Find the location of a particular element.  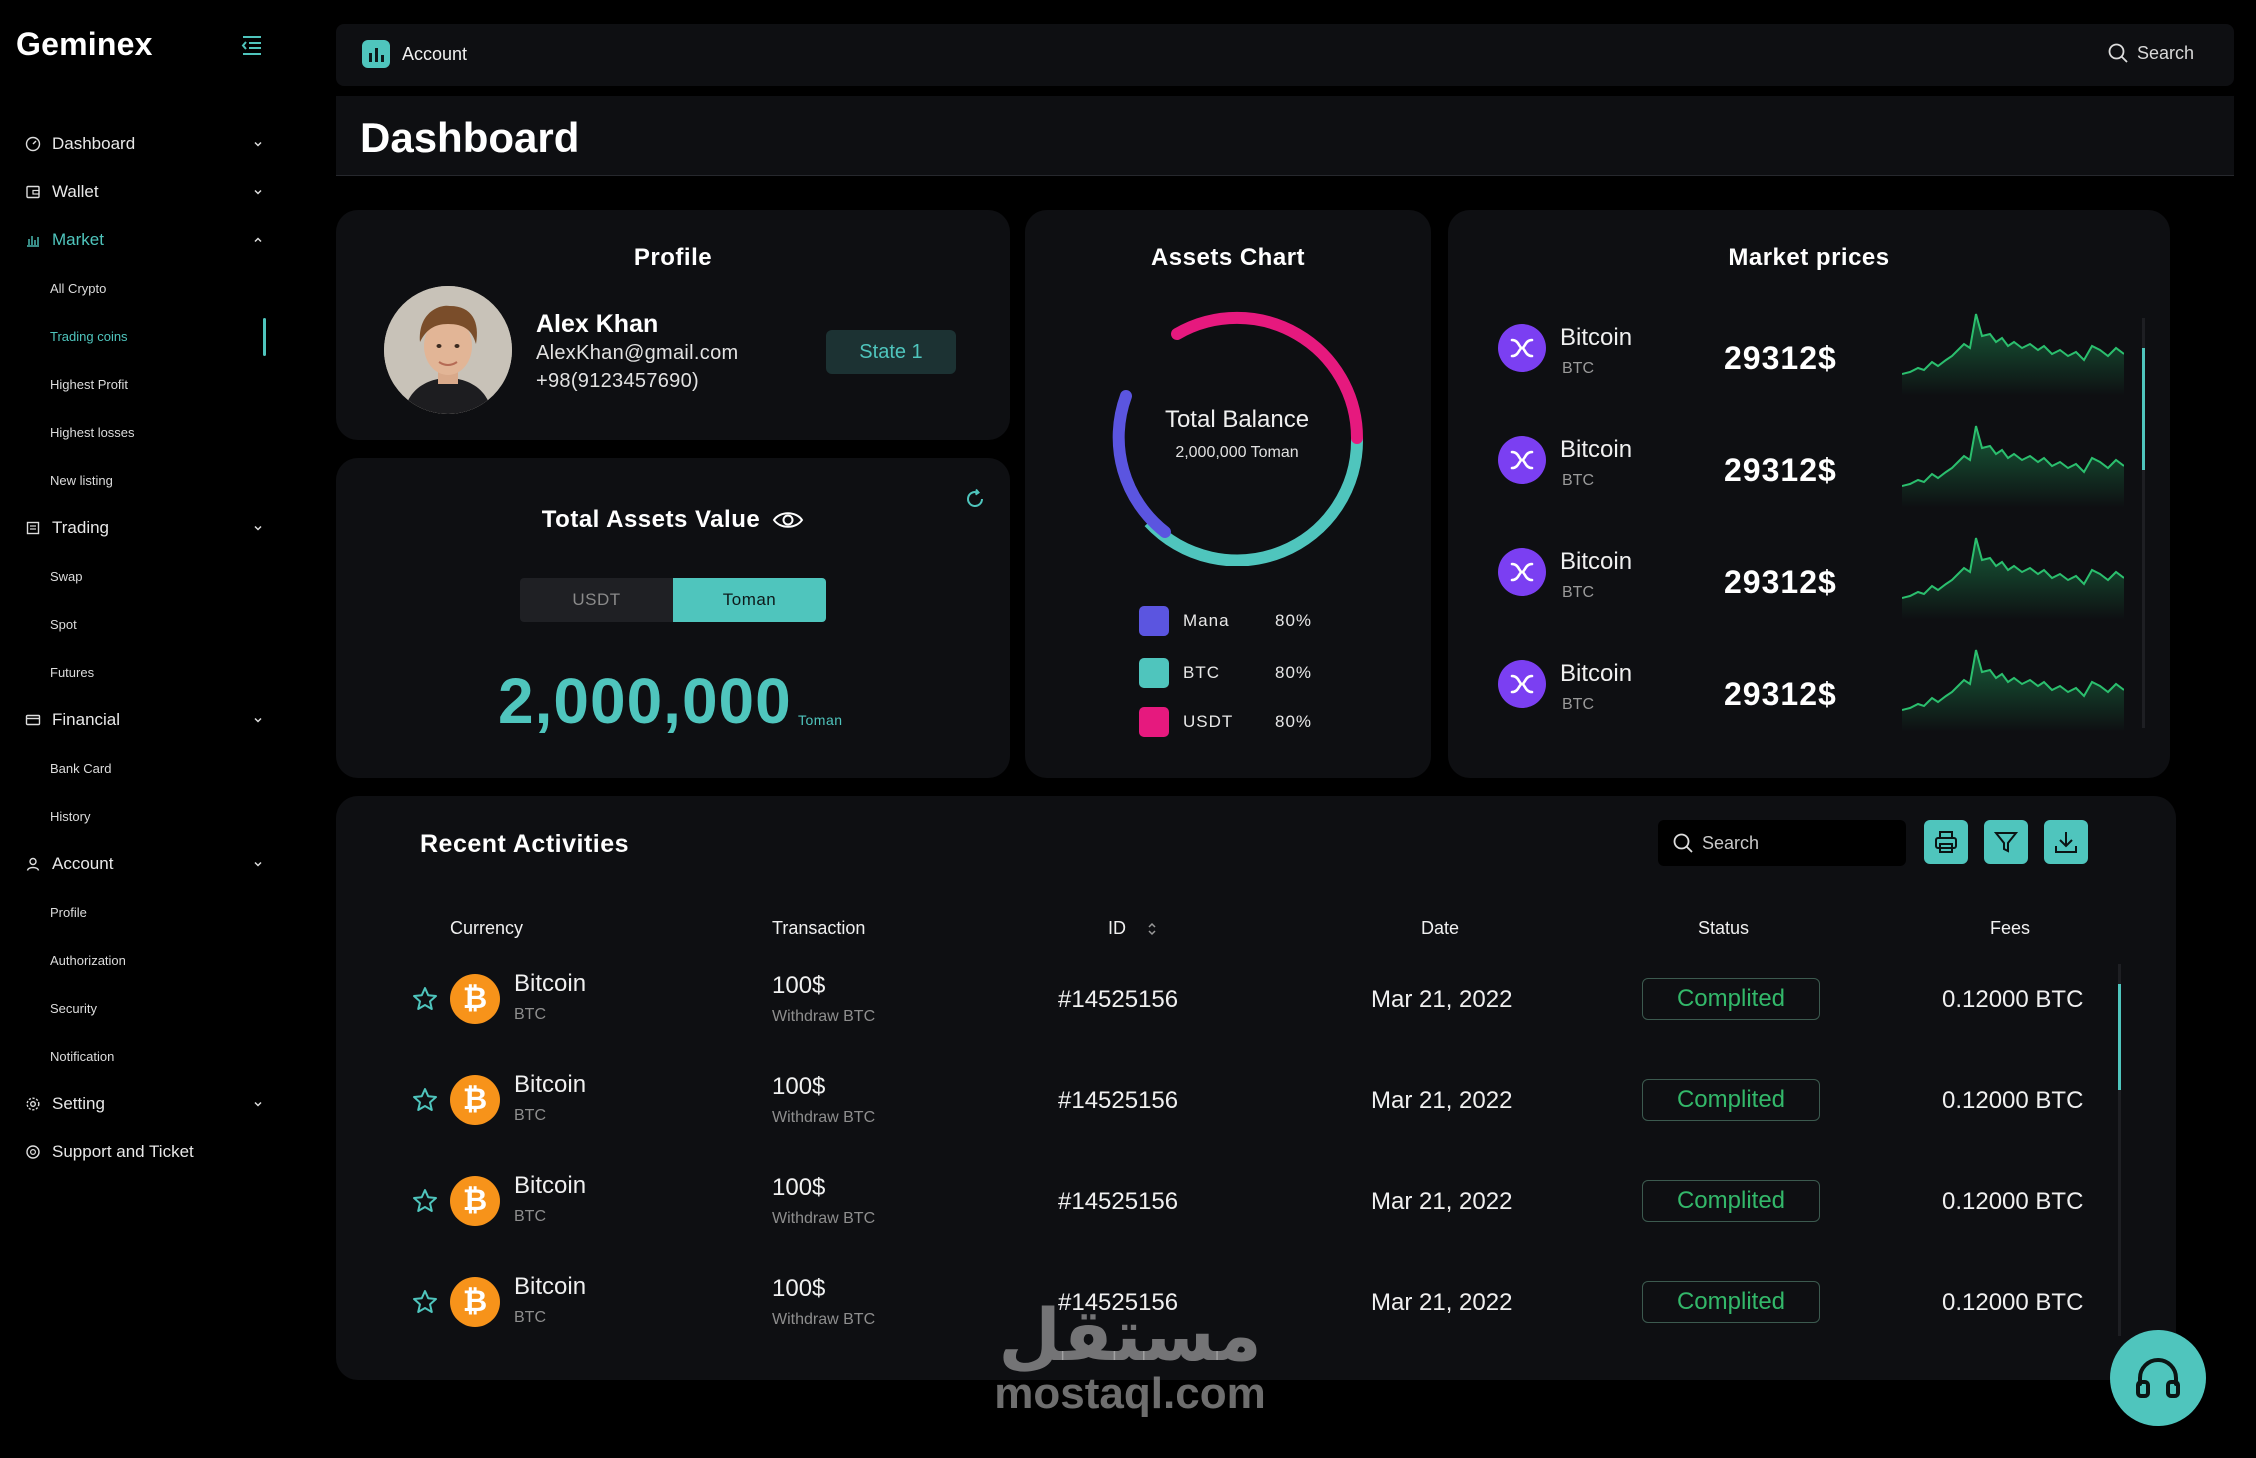

market-title: Market prices is located at coordinates (1809, 257).